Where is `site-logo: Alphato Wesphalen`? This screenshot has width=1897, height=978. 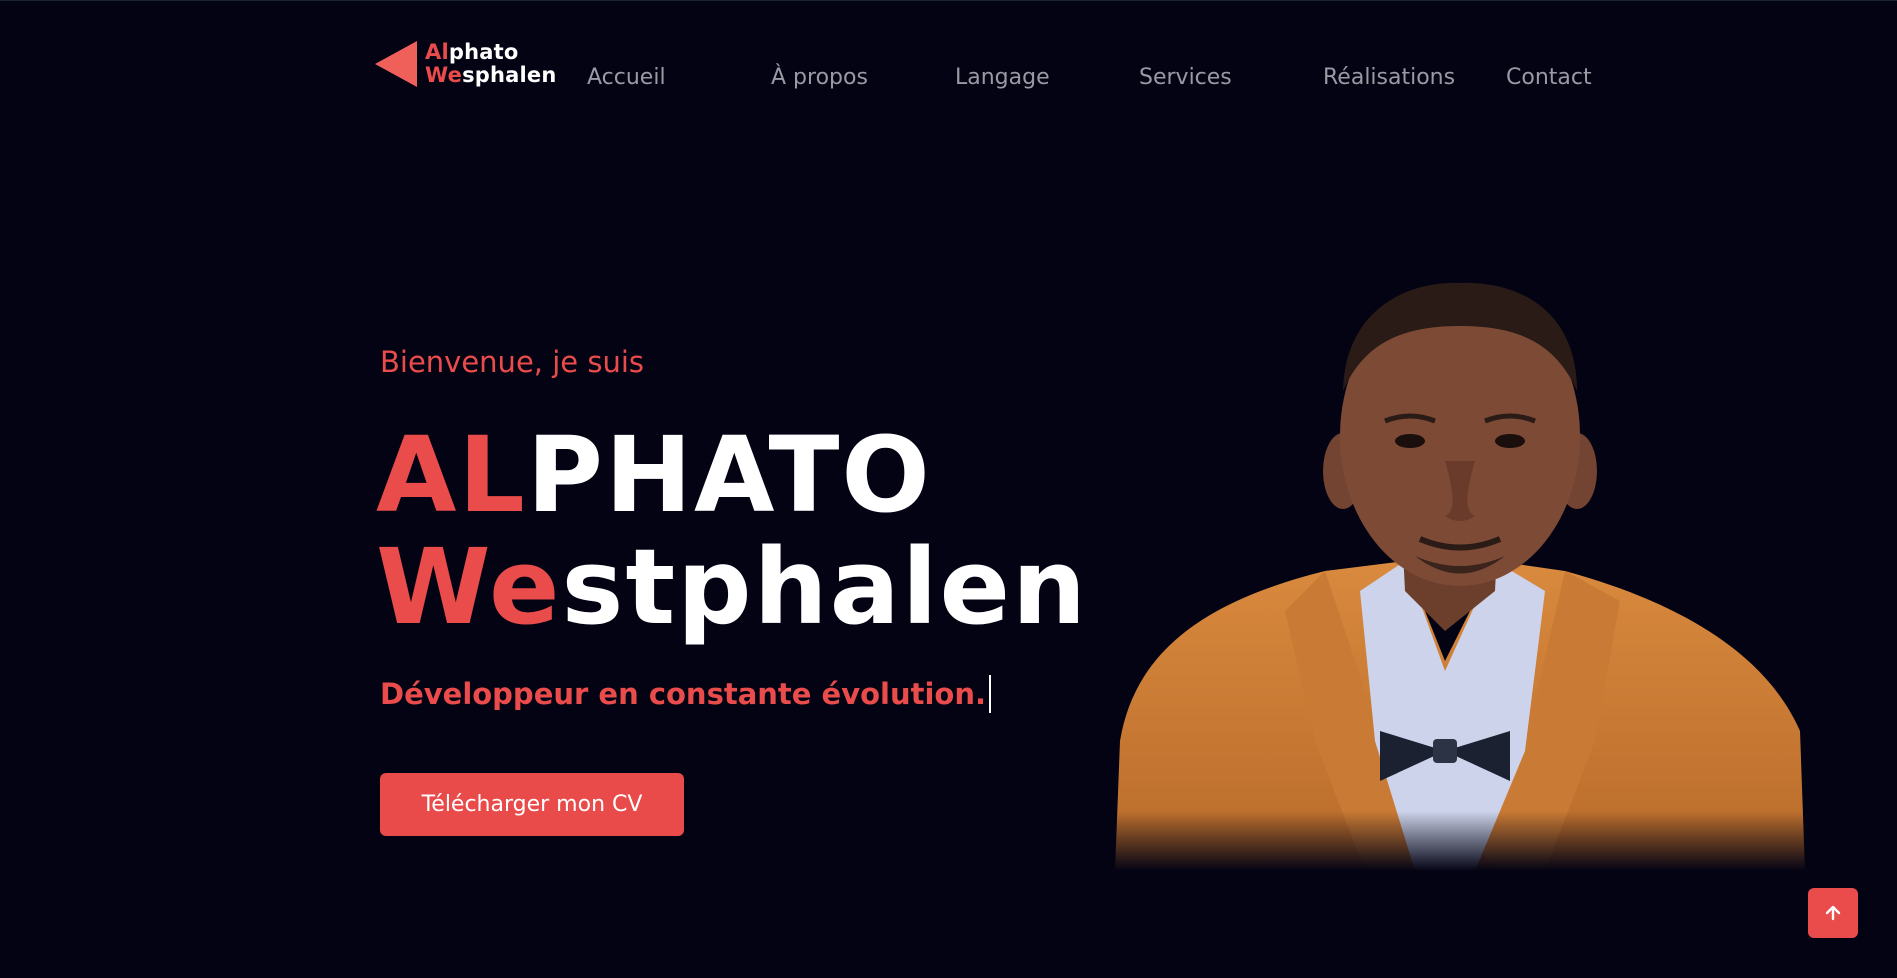
site-logo: Alphato Wesphalen is located at coordinates (465, 64).